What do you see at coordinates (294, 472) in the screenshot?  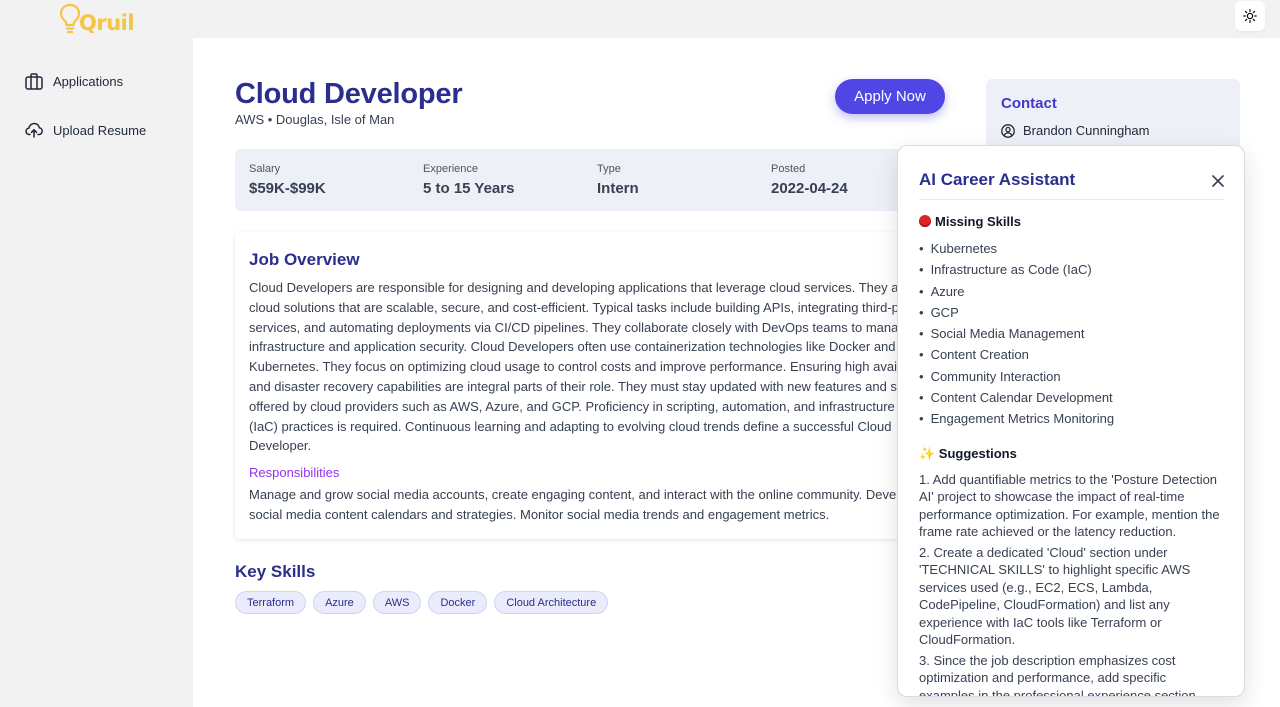 I see `responsibilities-heading: Responsibilities` at bounding box center [294, 472].